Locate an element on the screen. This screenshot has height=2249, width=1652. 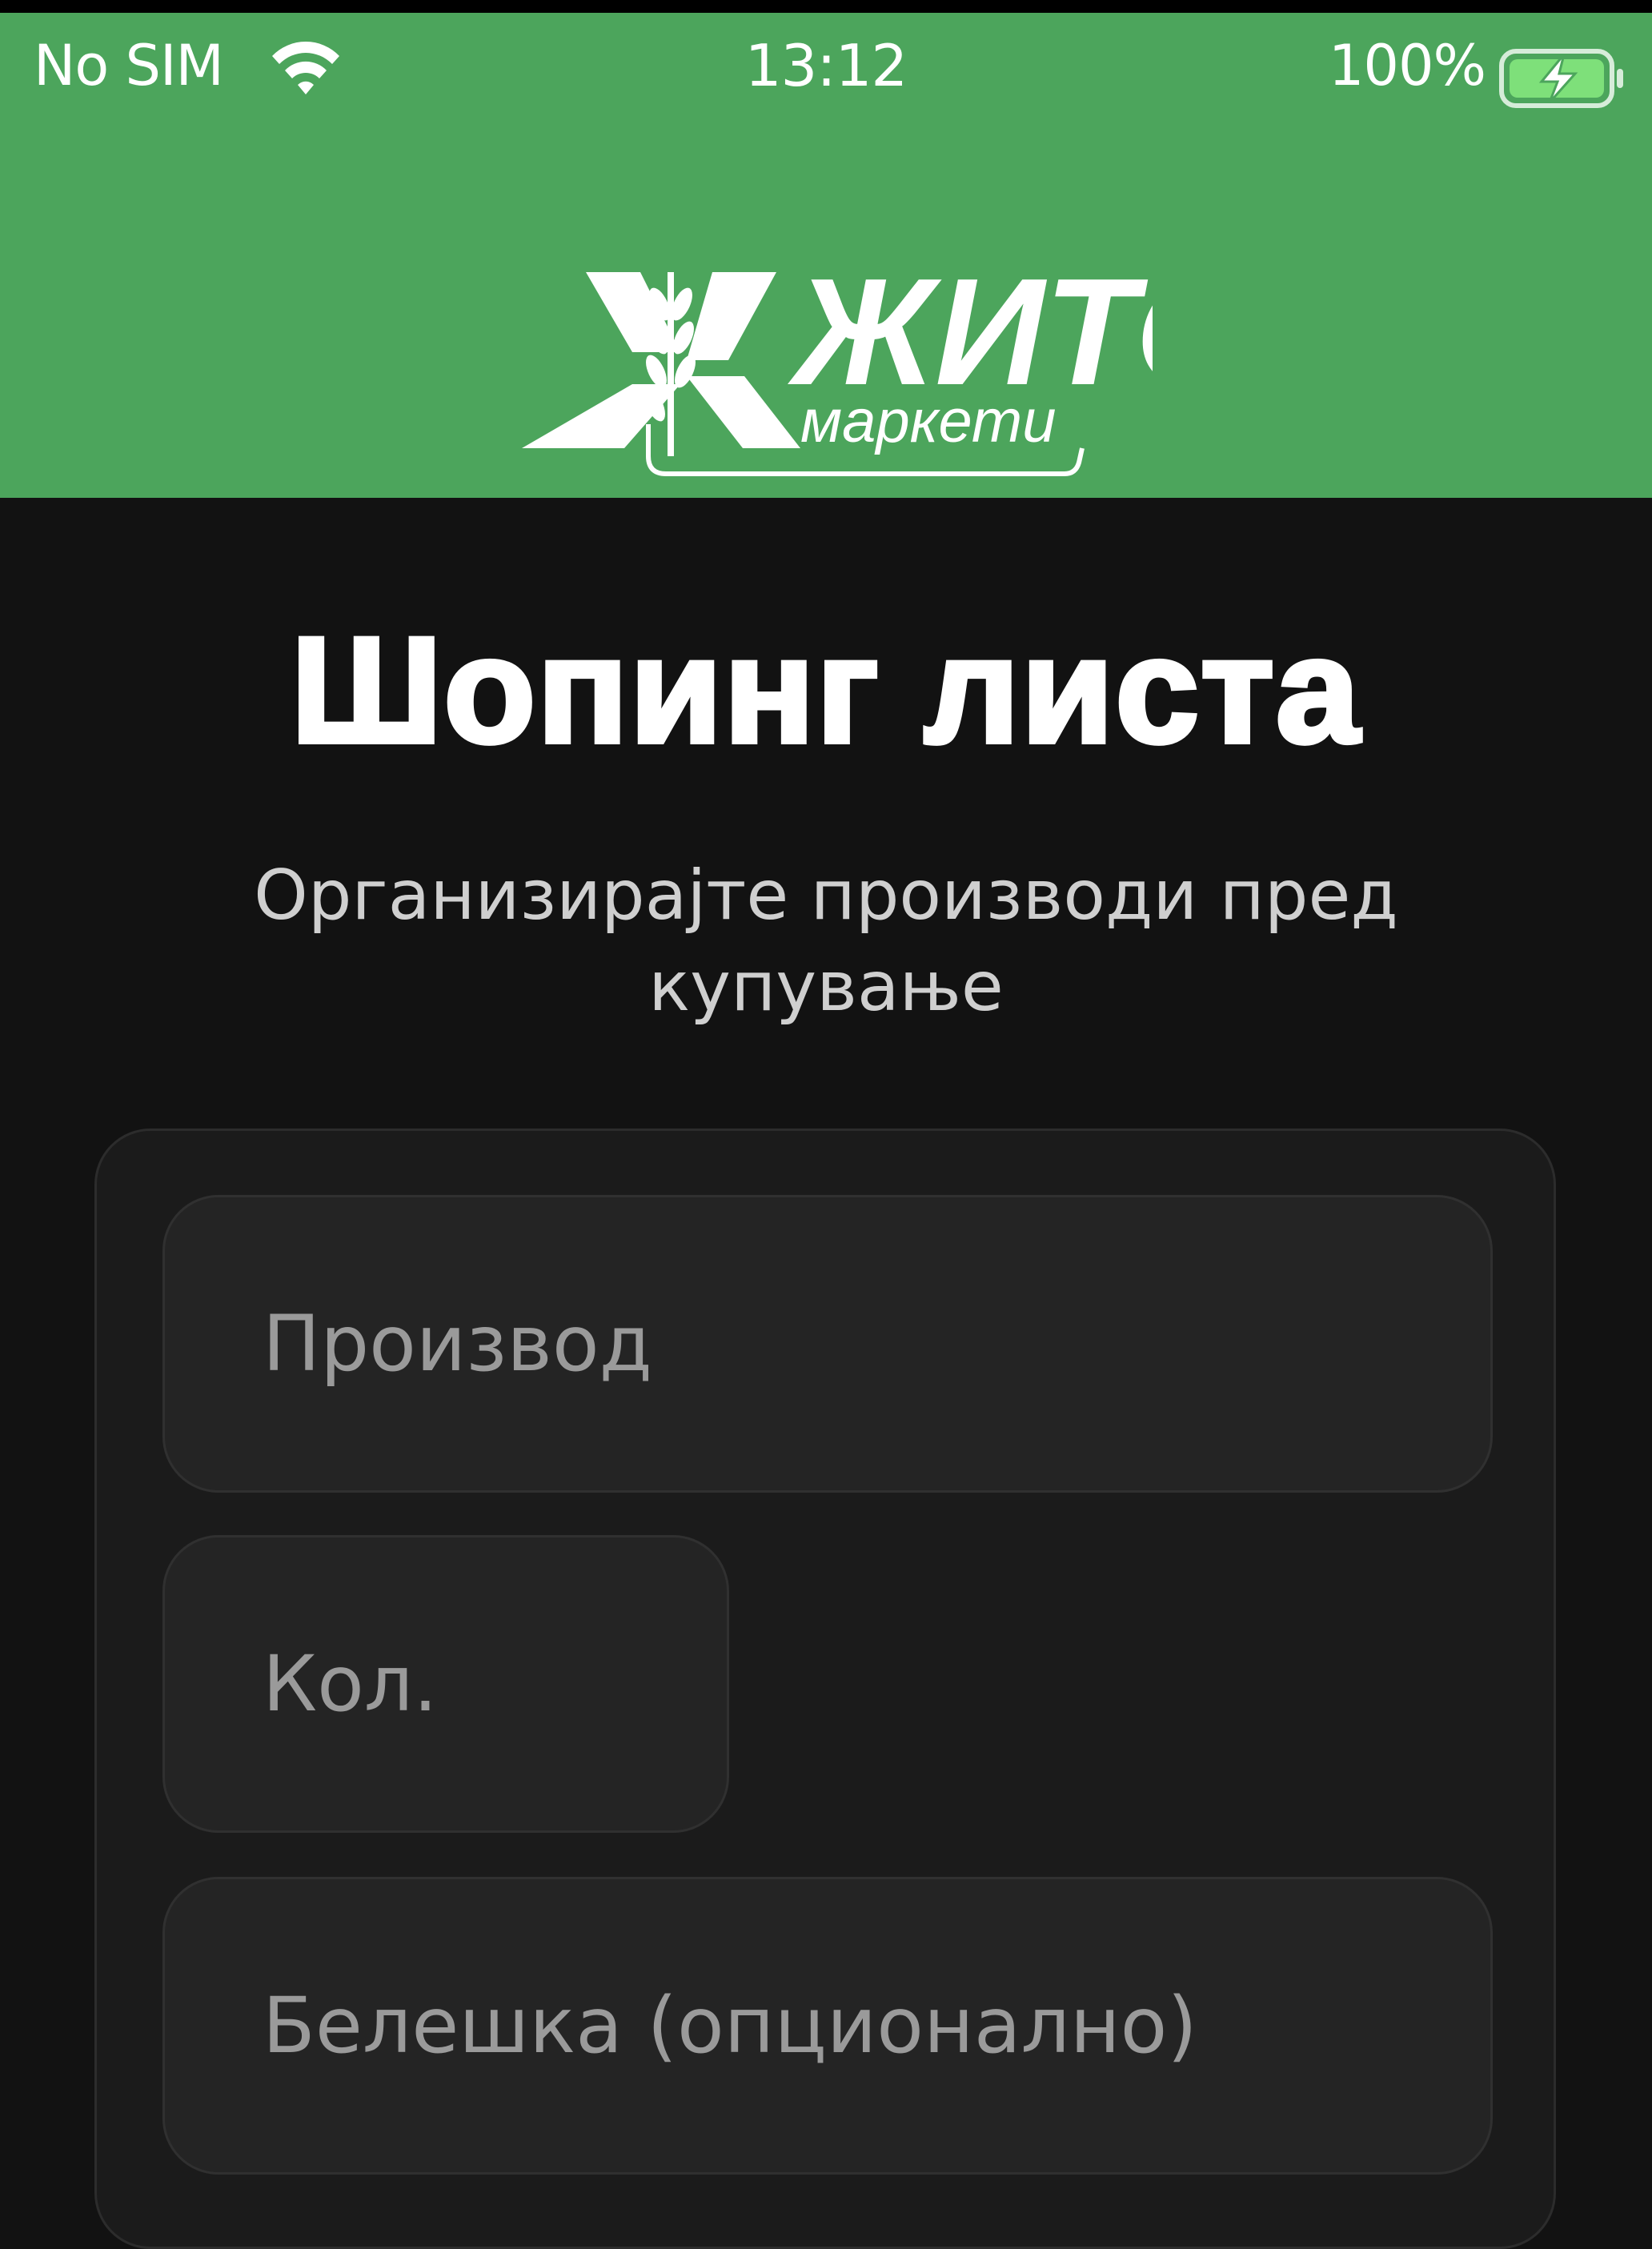
logo-subtext: маркети is located at coordinates (928, 421).